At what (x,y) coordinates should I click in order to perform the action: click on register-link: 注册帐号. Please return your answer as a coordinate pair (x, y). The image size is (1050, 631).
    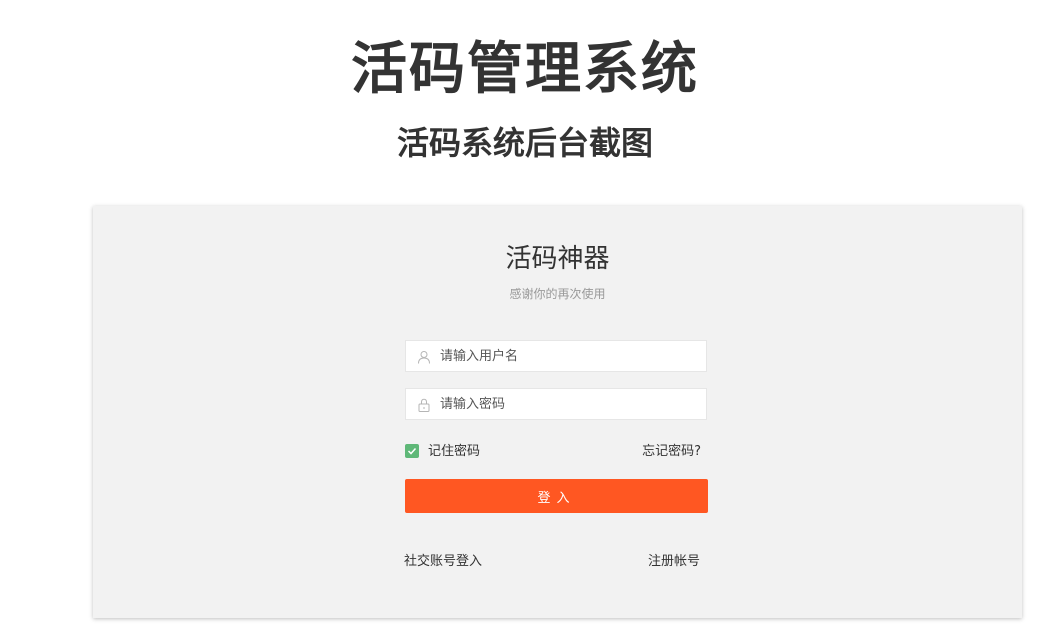
    Looking at the image, I should click on (674, 562).